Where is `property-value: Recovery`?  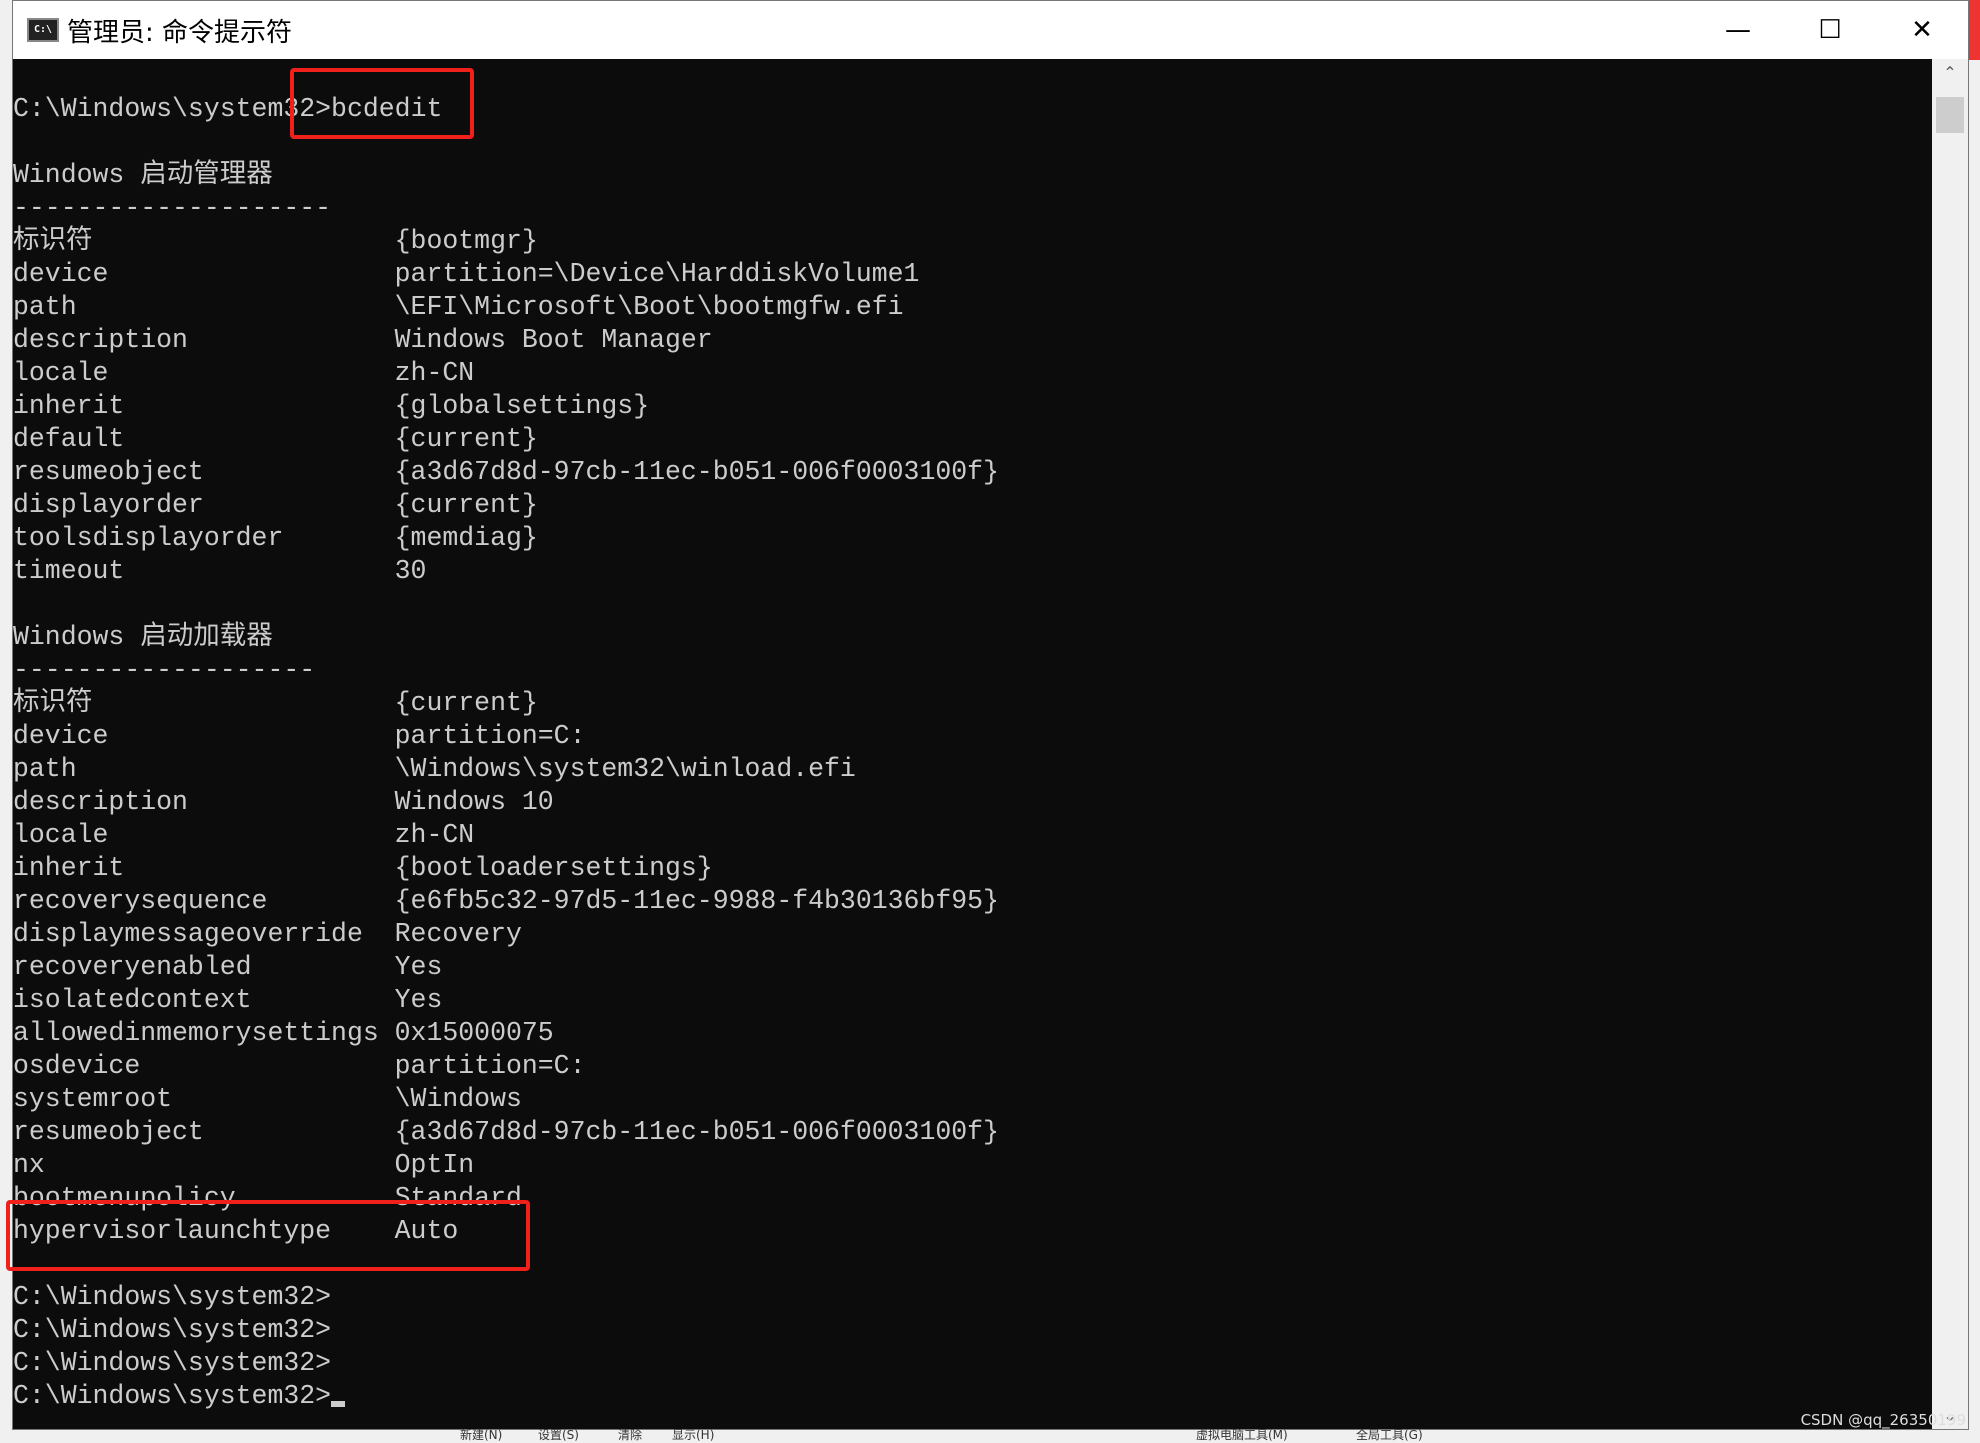 property-value: Recovery is located at coordinates (458, 934).